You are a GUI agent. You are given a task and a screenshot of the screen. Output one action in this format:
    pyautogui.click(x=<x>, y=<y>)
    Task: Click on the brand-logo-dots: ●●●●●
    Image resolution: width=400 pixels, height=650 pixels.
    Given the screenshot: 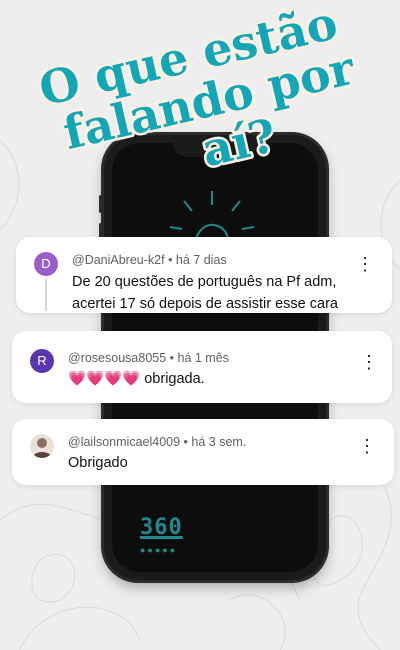 What is the action you would take?
    pyautogui.click(x=159, y=550)
    